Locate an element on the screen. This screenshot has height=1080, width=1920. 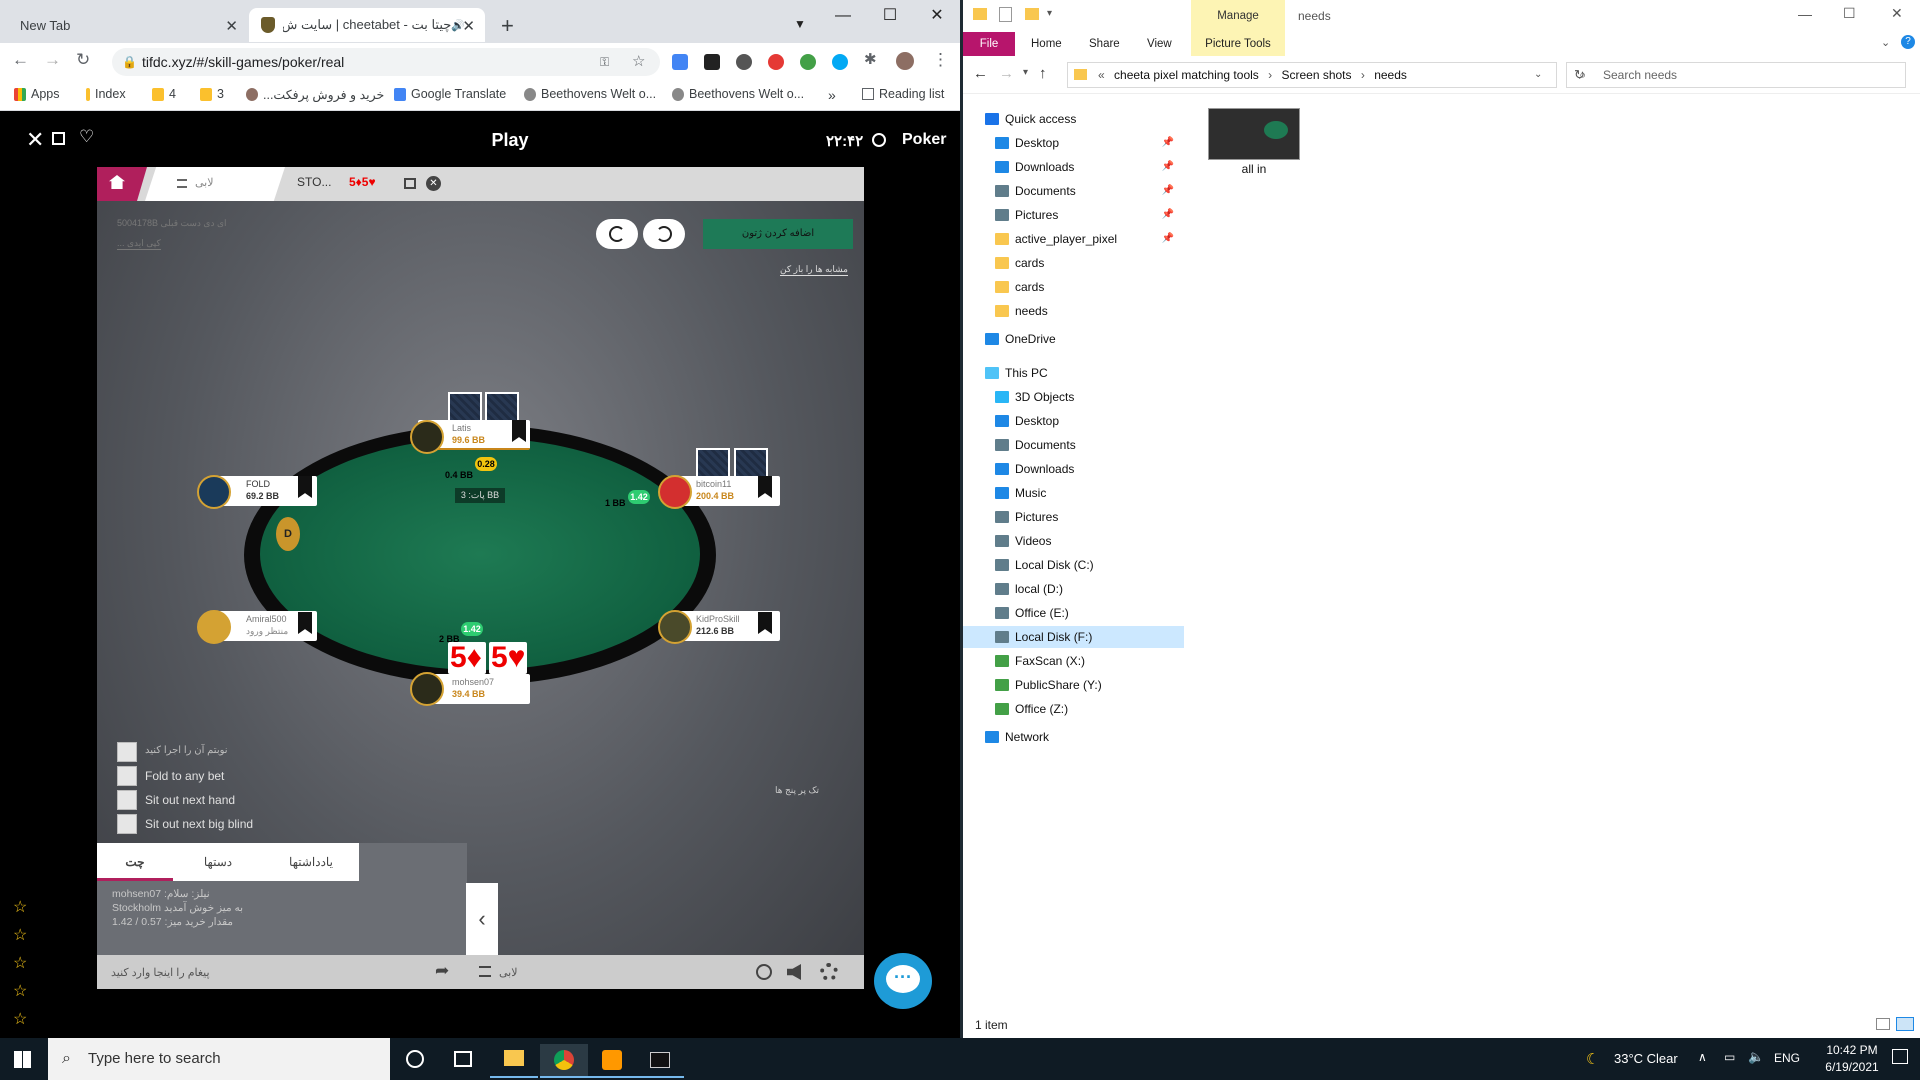
taskbar-chrome is located at coordinates (564, 1061).